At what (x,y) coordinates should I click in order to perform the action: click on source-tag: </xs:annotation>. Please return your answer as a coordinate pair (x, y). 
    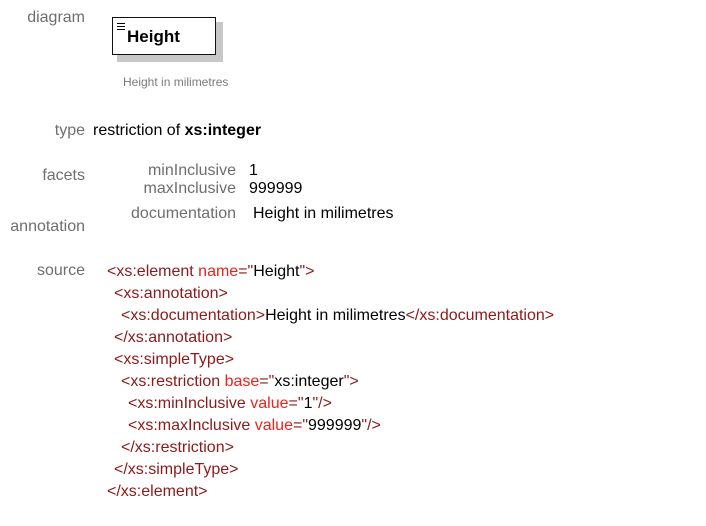
    Looking at the image, I should click on (173, 337).